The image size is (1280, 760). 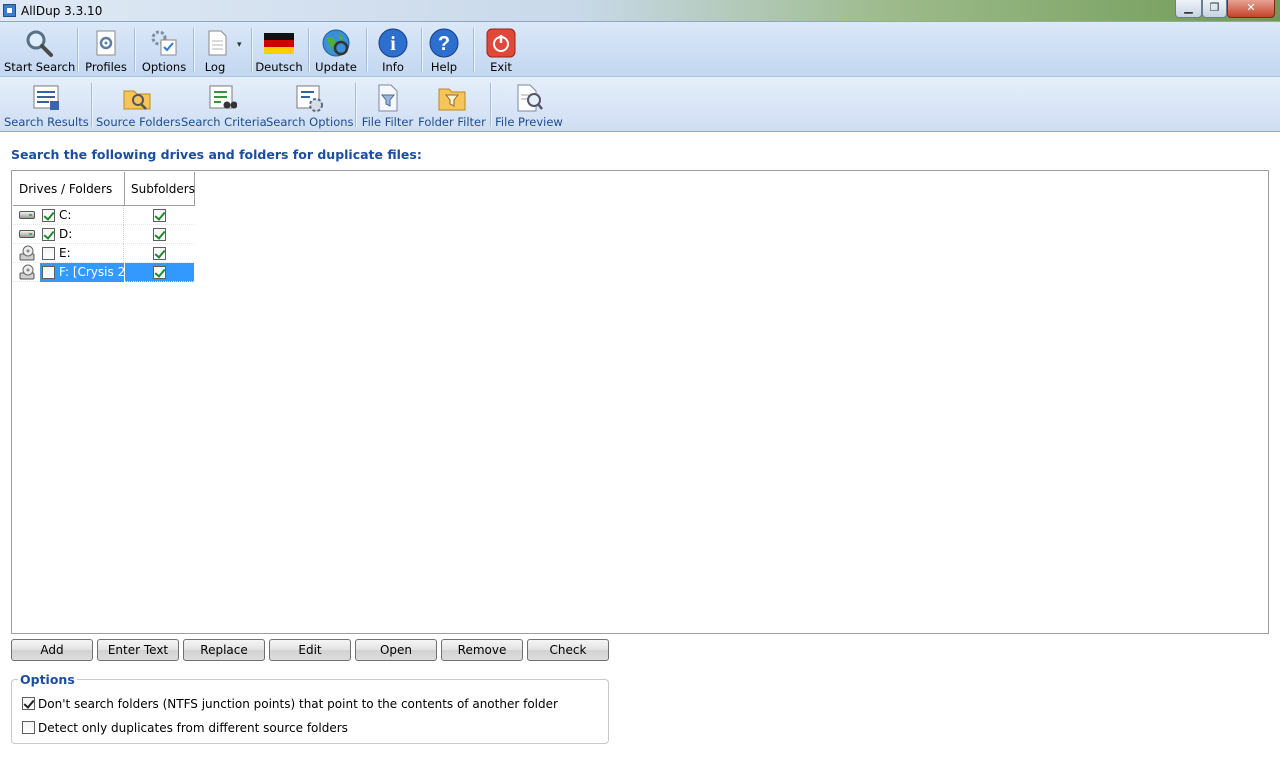 I want to click on tab-search-results-label: Search Results, so click(x=46, y=122).